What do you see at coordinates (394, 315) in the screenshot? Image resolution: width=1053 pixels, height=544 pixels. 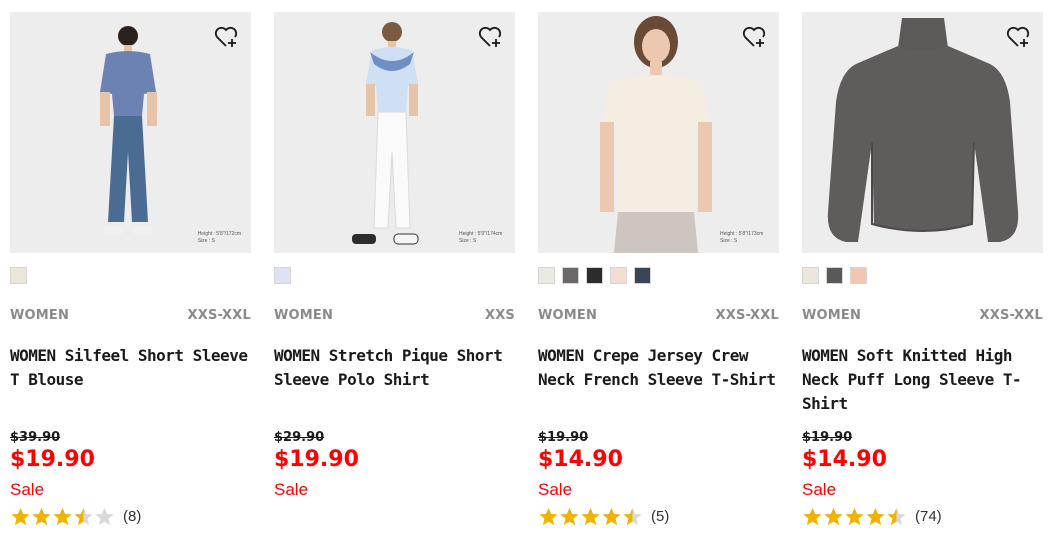 I see `product-meta: WOMEN XXS` at bounding box center [394, 315].